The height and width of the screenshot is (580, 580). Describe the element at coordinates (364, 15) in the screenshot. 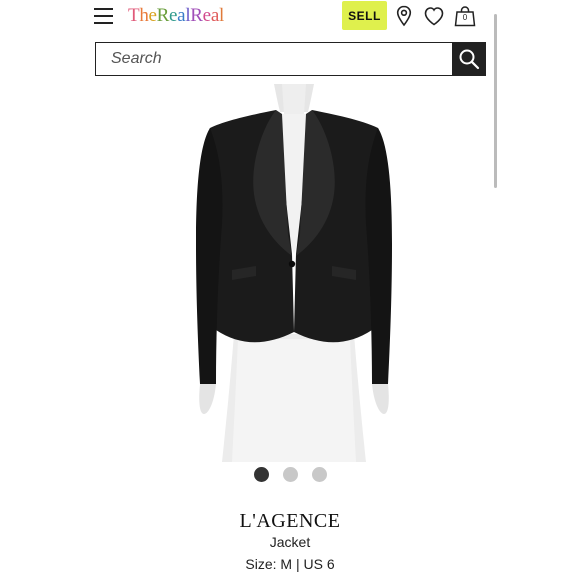

I see `sell-button: SELL` at that location.